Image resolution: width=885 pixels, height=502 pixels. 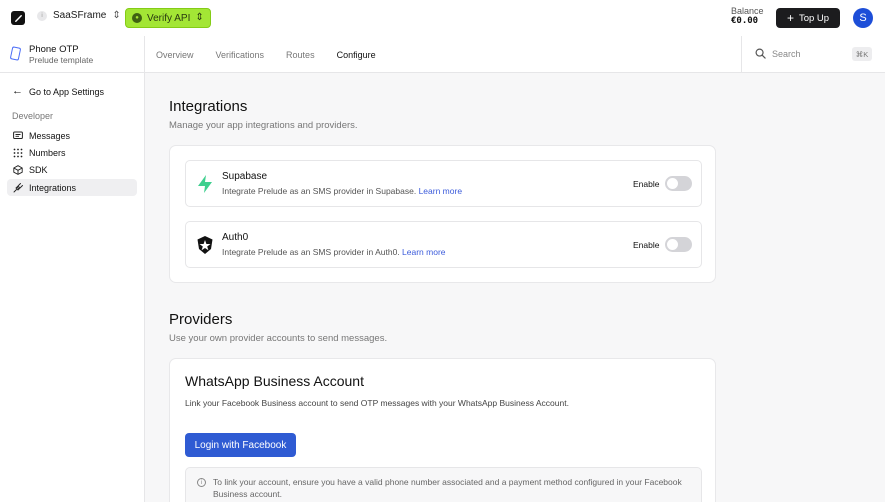 I want to click on tab-routes: Routes, so click(x=300, y=54).